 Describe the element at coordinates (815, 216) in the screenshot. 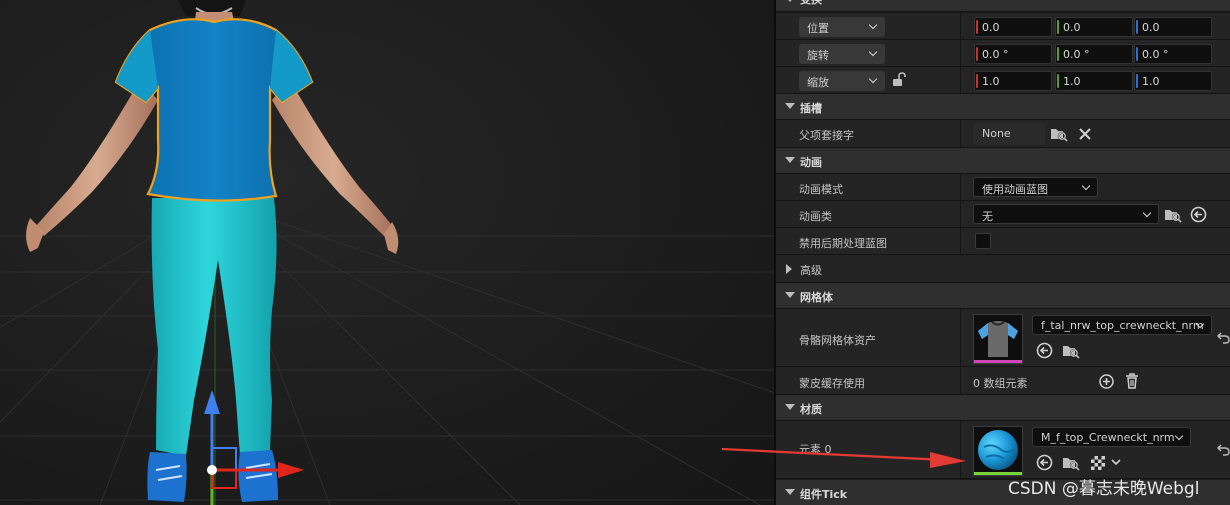

I see `animation-class-label: 动画类` at that location.